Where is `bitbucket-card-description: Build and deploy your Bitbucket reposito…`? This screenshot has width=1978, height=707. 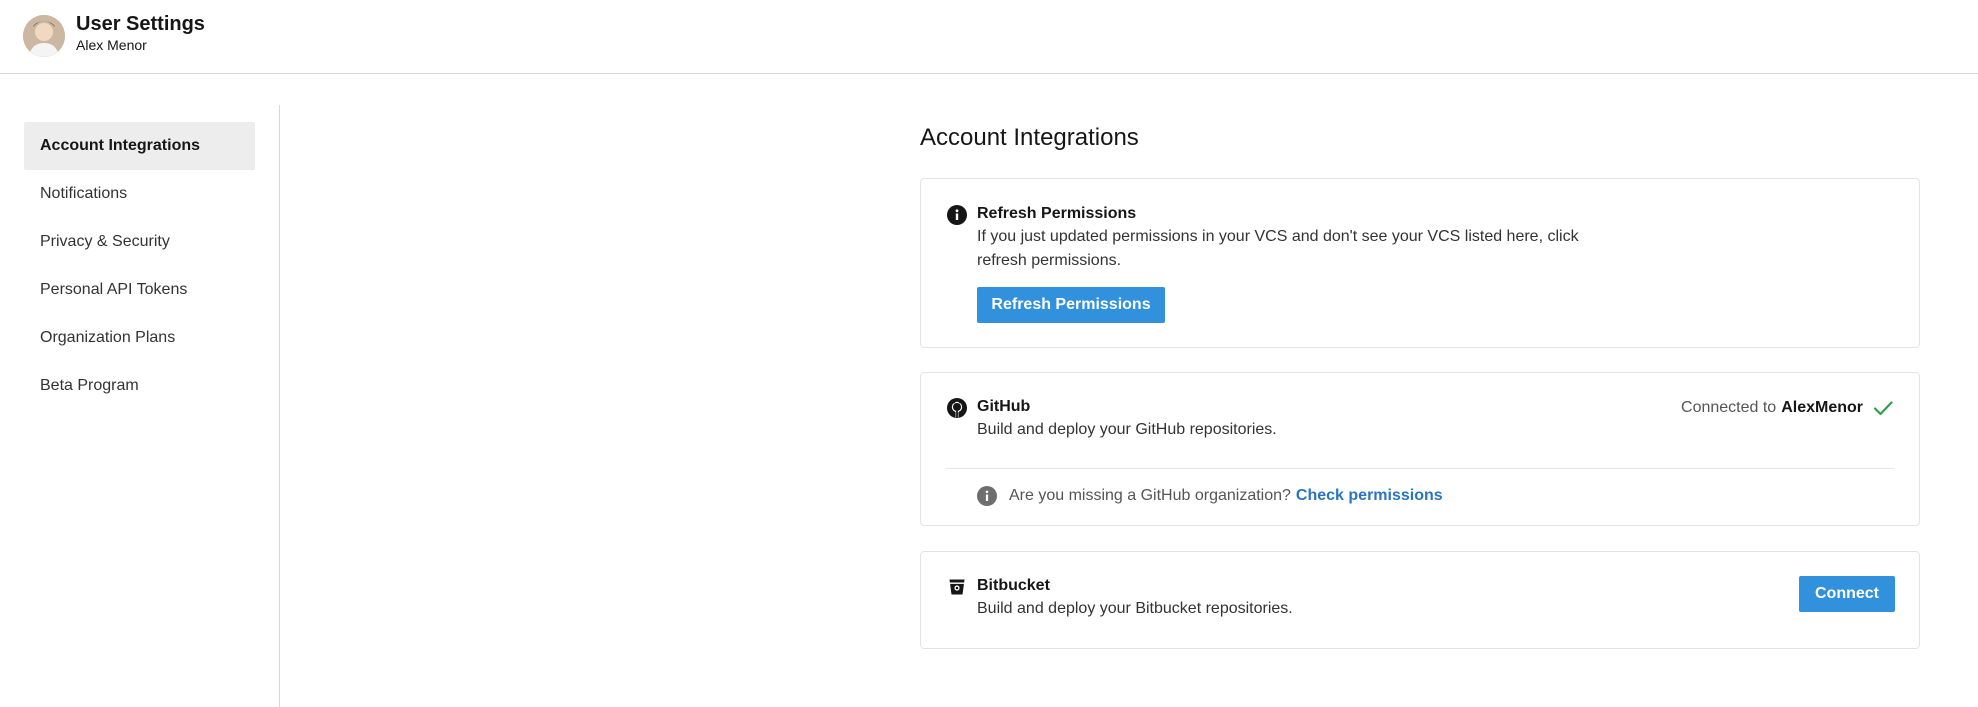 bitbucket-card-description: Build and deploy your Bitbucket reposito… is located at coordinates (1135, 608).